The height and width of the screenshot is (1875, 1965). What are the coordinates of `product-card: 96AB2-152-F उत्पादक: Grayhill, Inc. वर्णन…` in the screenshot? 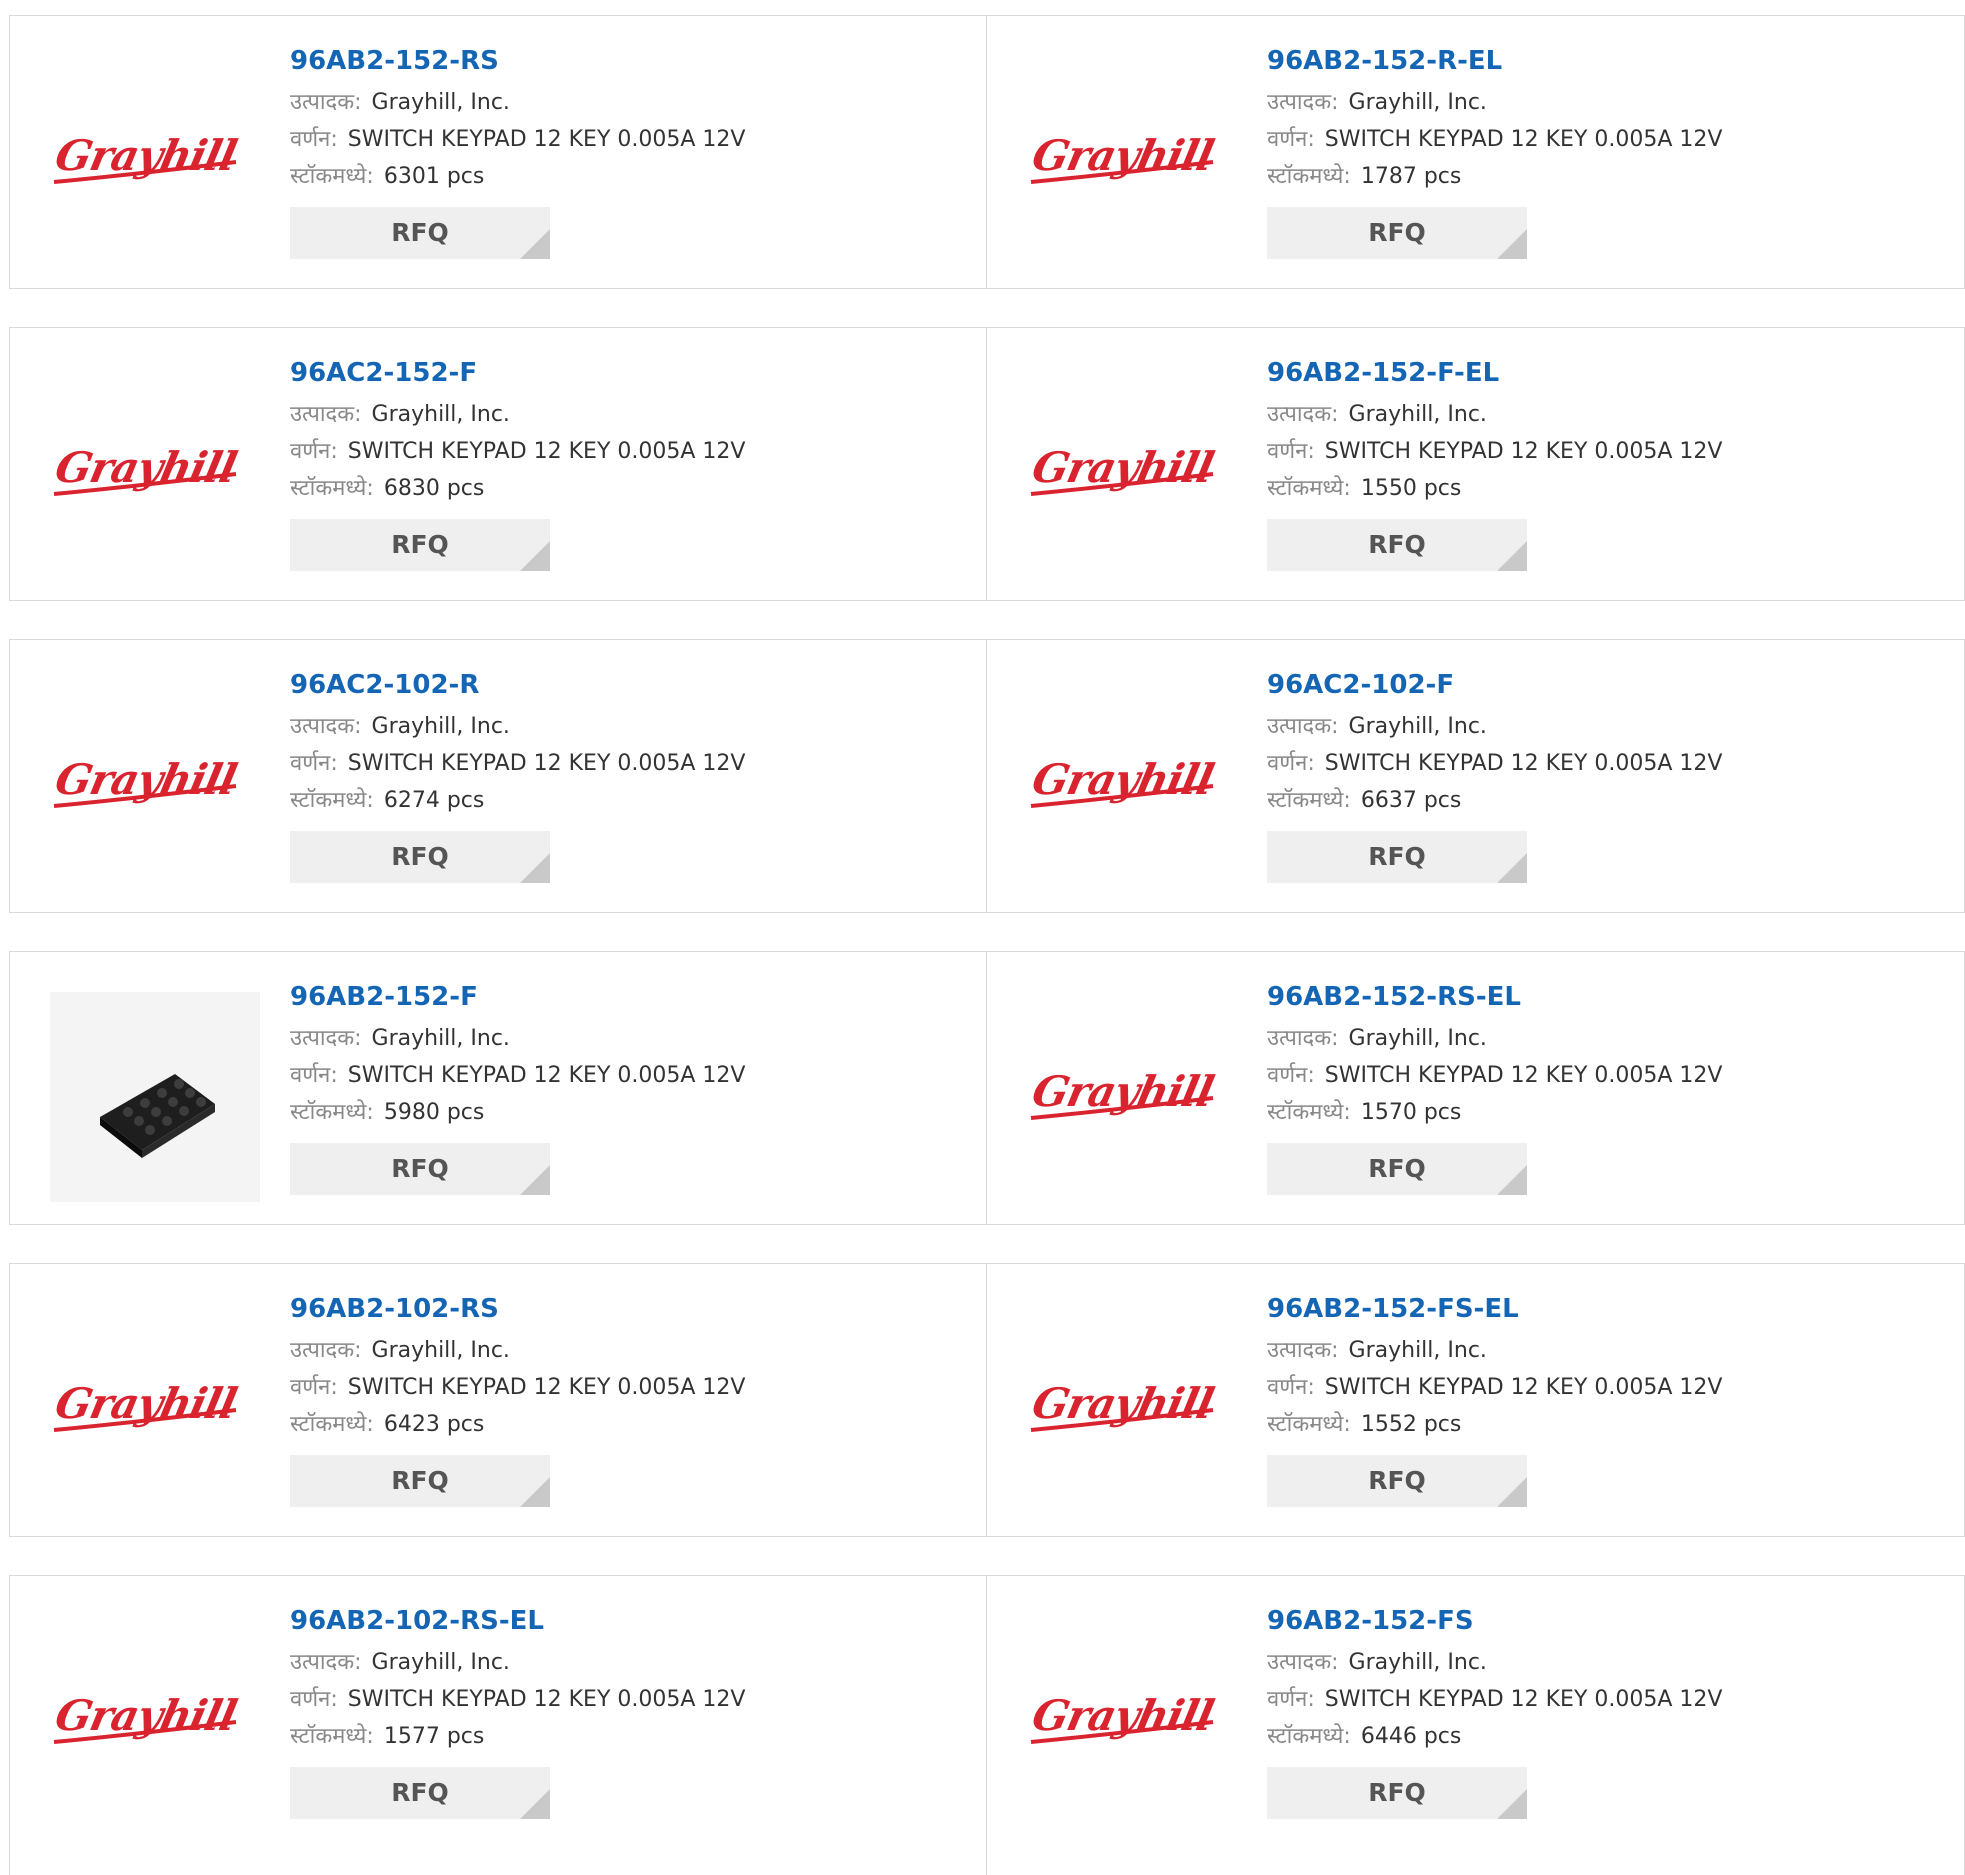 It's located at (498, 1088).